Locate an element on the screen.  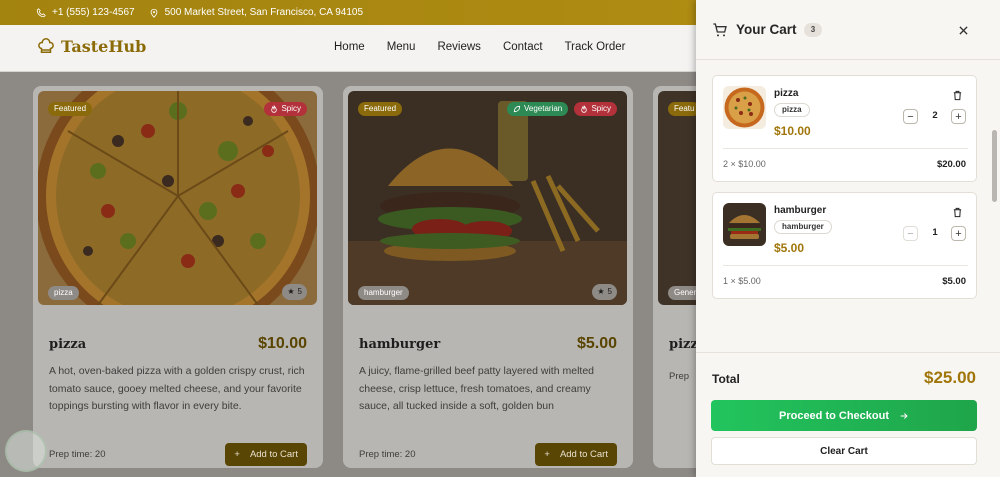
pizza-image: Featured Spicy pizza ★ 5 is located at coordinates (177, 198).